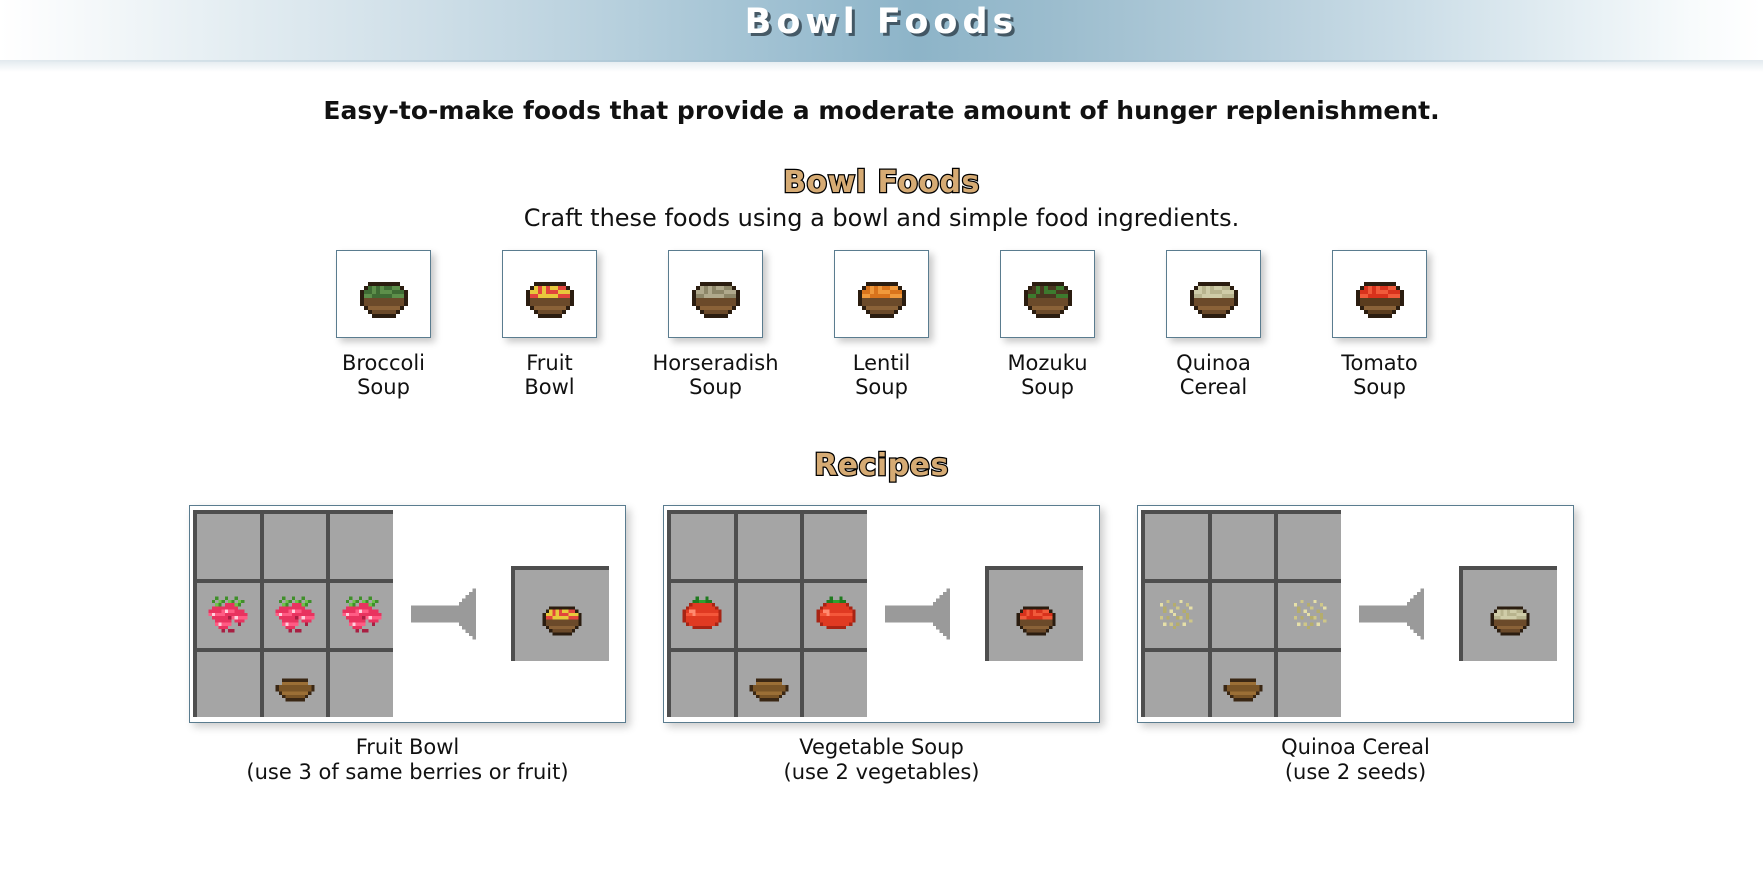  Describe the element at coordinates (881, 759) in the screenshot. I see `recipe-caption: Vegetable Soup (use 2 vegetables)` at that location.